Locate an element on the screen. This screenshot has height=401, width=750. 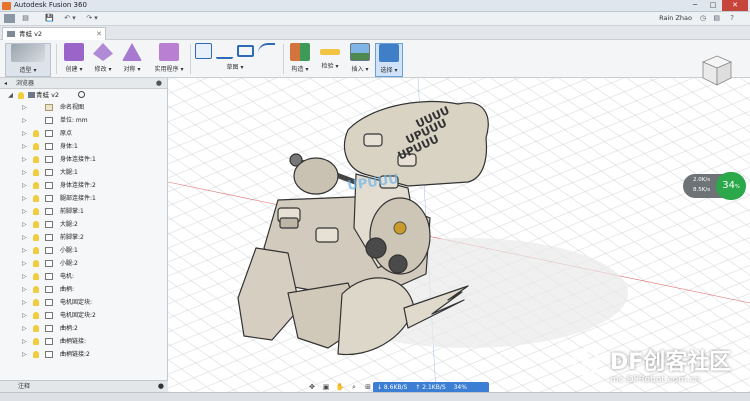
comments-panel: 注释 ● is located at coordinates (84, 386).